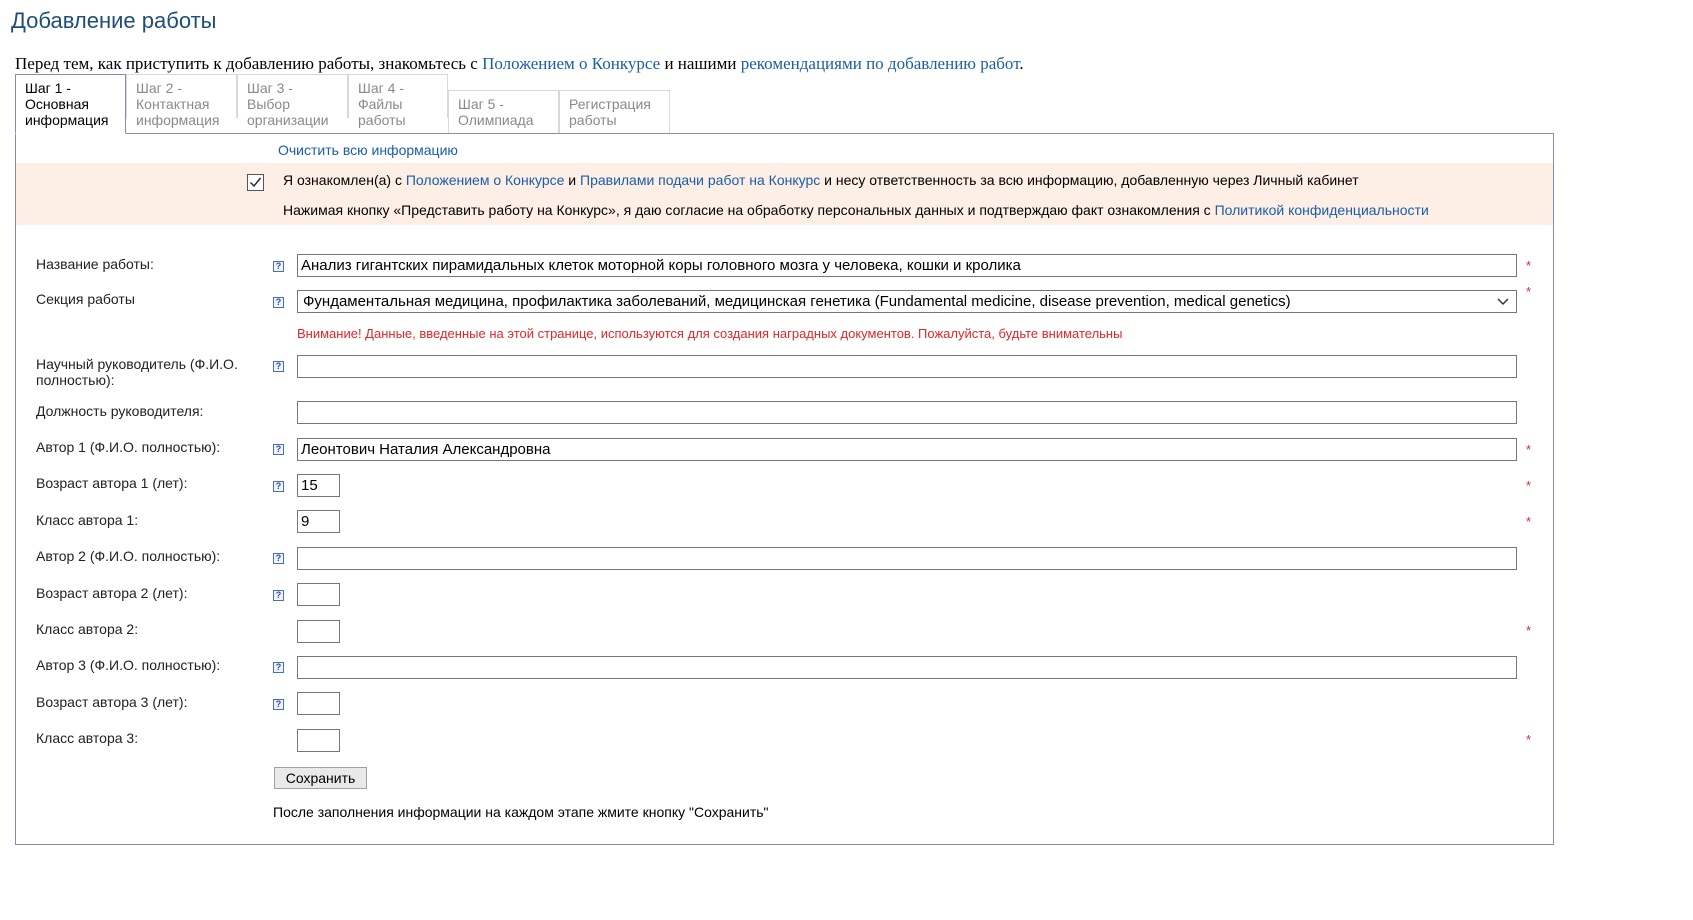 Image resolution: width=1693 pixels, height=920 pixels. I want to click on author3-age-label: Возраст автора 3 (лет):, so click(112, 702).